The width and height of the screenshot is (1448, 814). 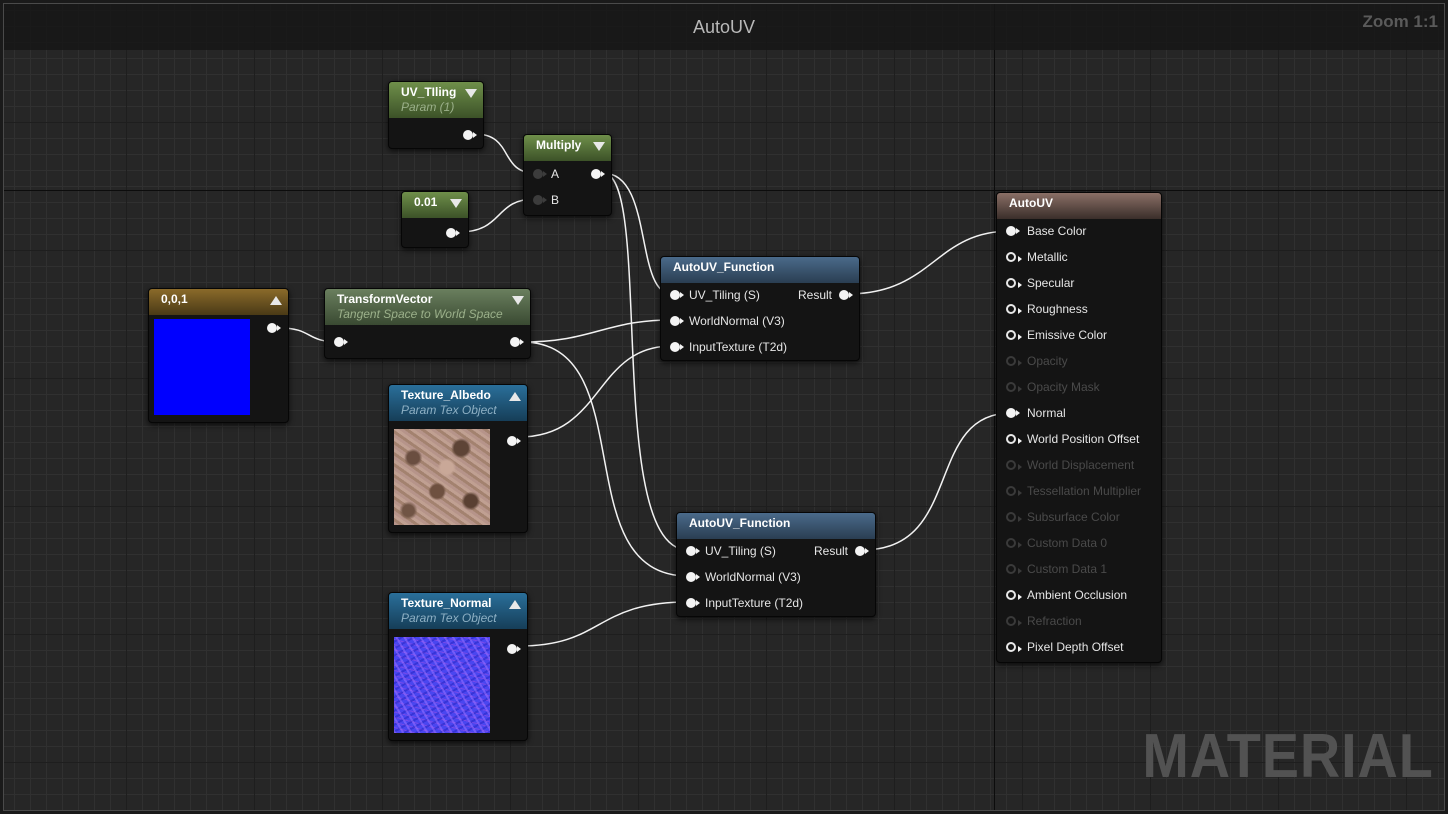 I want to click on input-label-b: B, so click(x=555, y=200).